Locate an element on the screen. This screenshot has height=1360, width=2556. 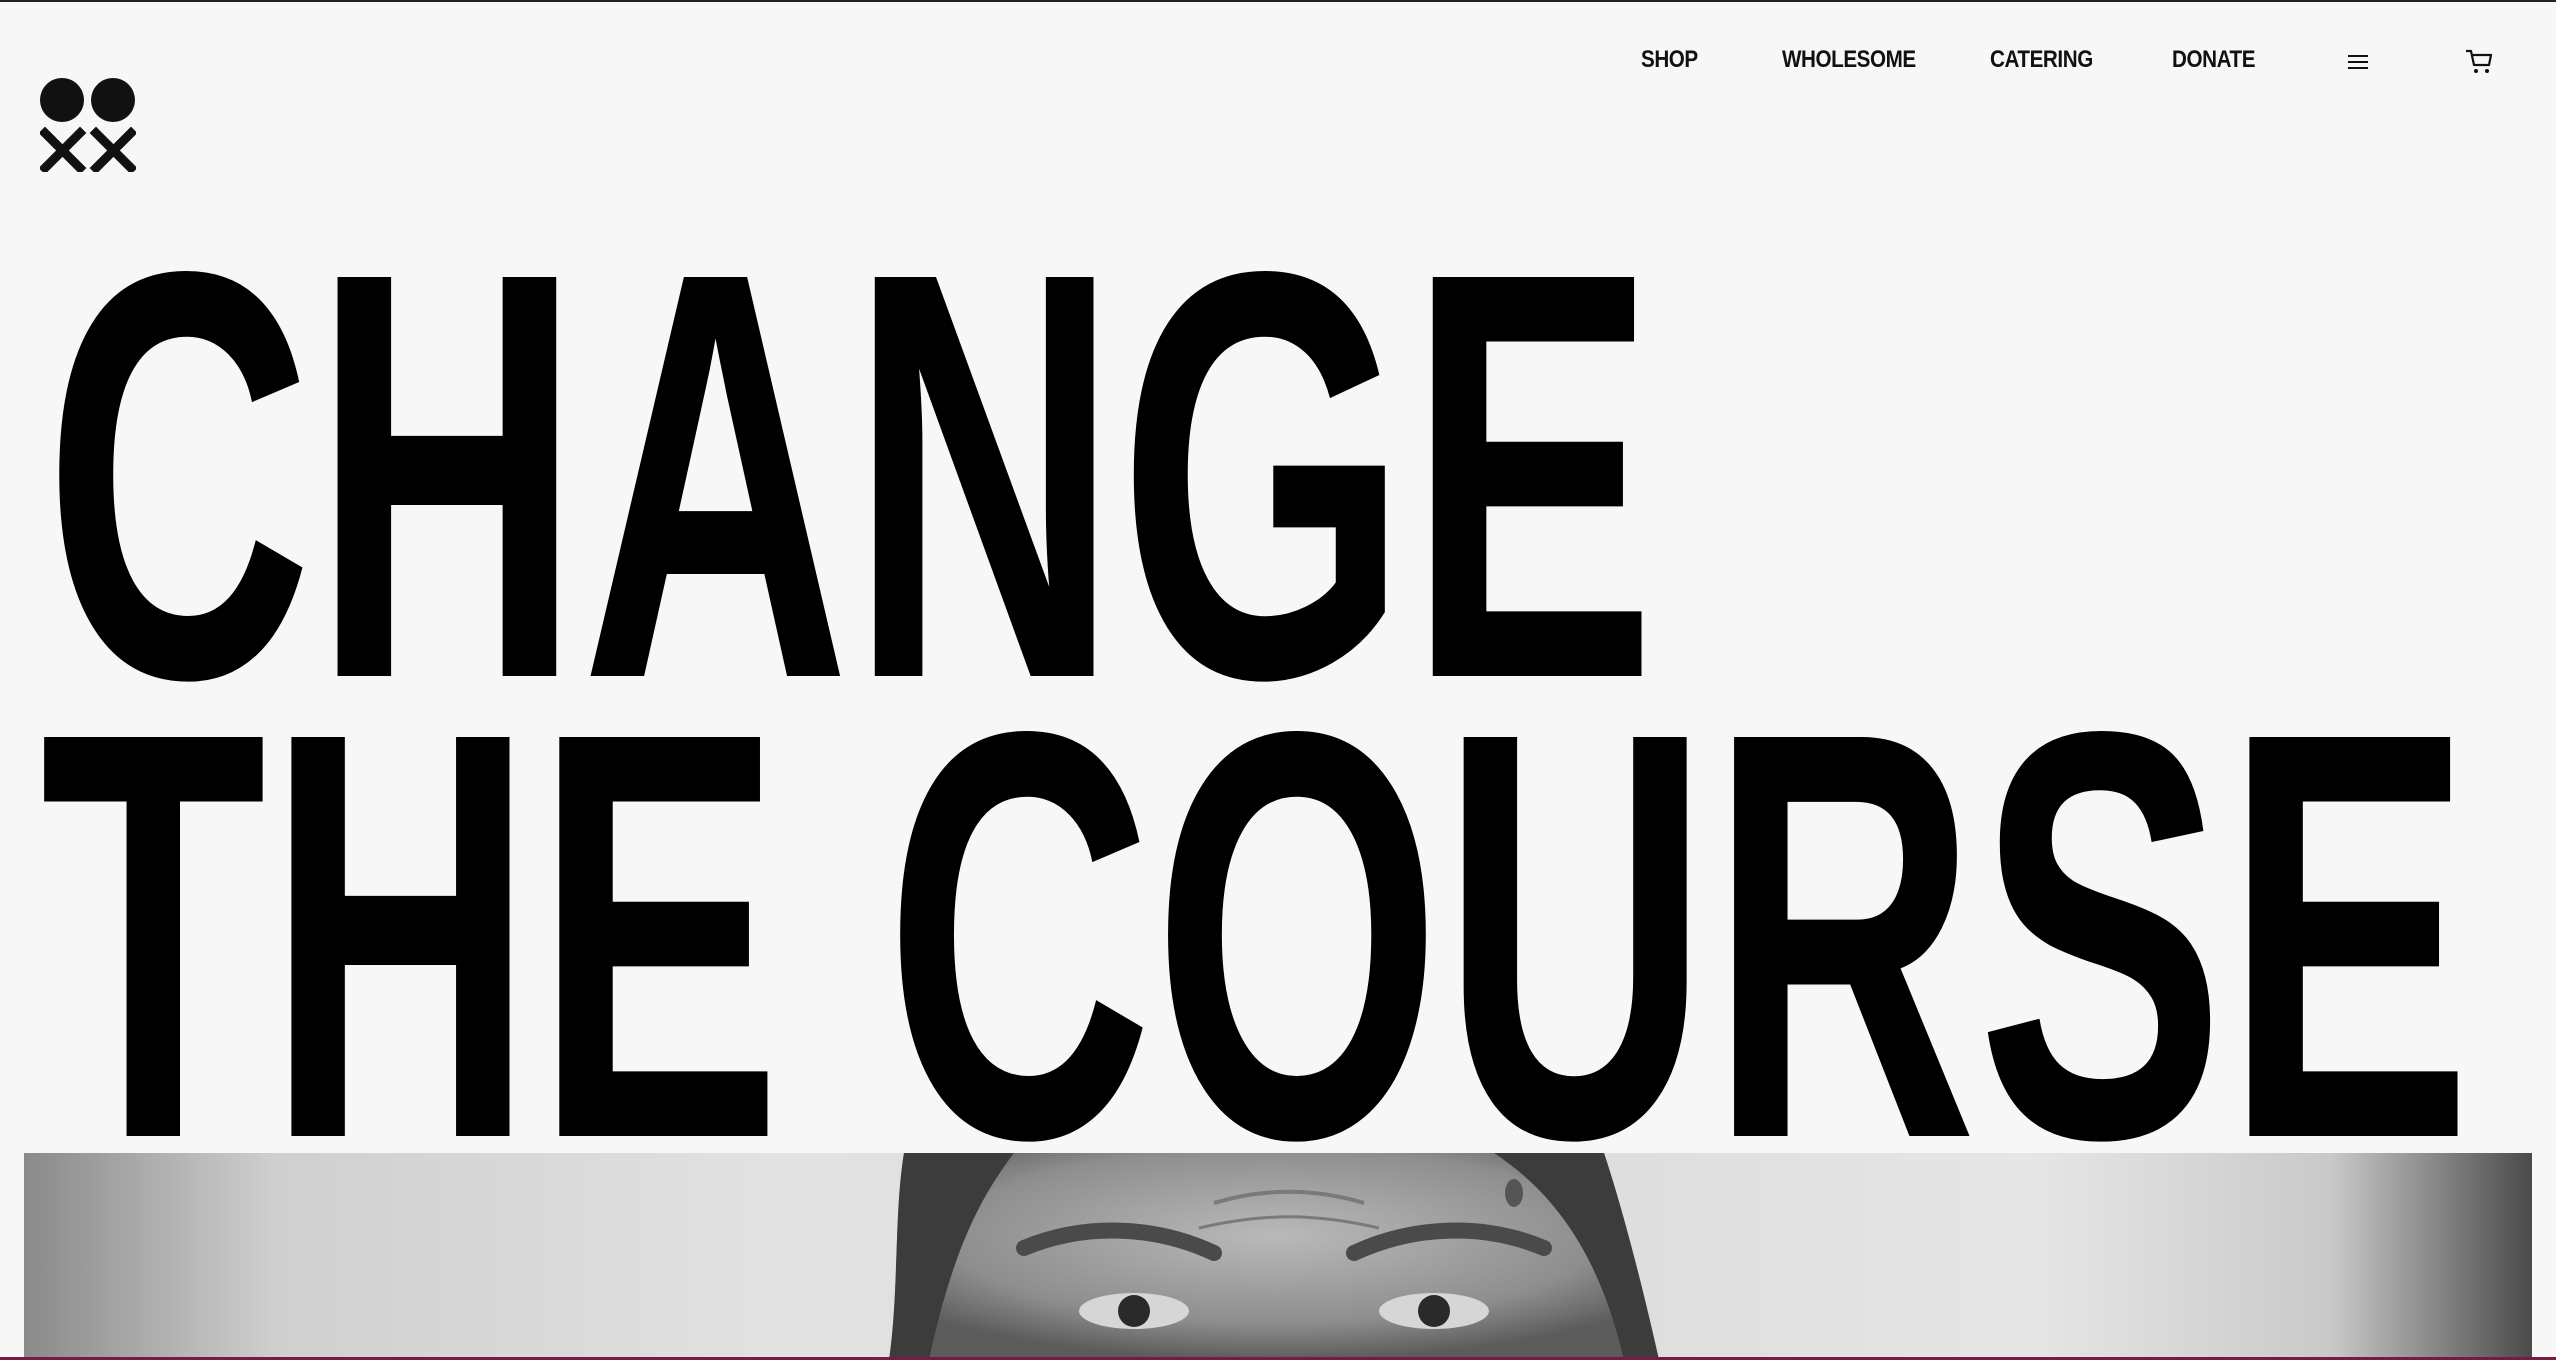
hero-portrait-photo is located at coordinates (1278, 1256).